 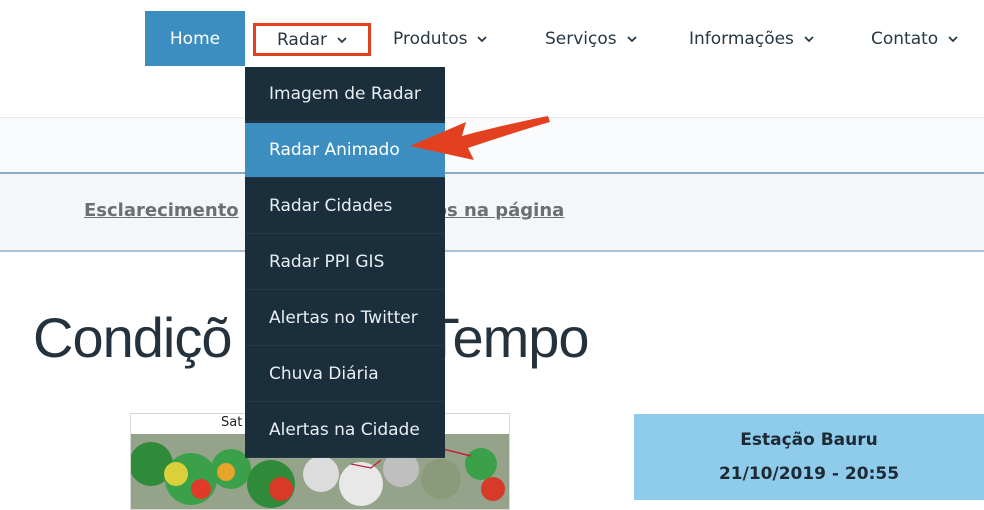 What do you see at coordinates (581, 38) in the screenshot?
I see `nav-servicos-label: Serviços` at bounding box center [581, 38].